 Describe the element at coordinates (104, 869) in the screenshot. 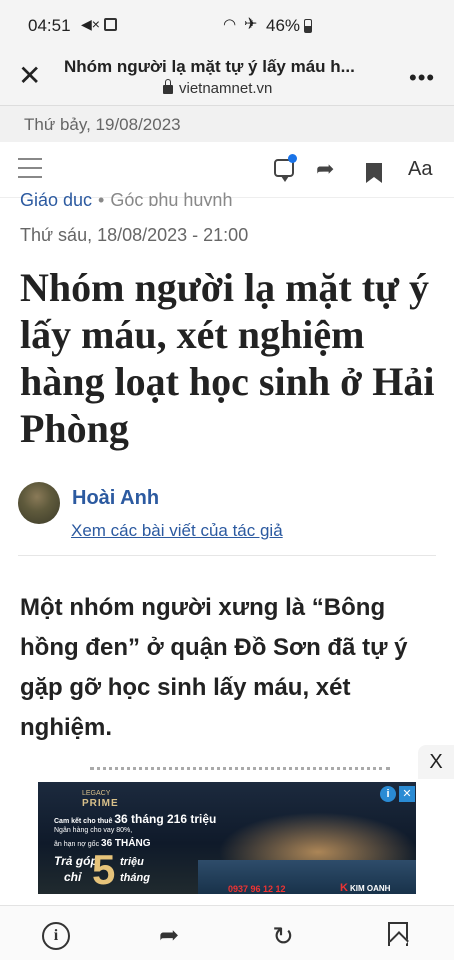

I see `ad-promo-number: 5` at that location.